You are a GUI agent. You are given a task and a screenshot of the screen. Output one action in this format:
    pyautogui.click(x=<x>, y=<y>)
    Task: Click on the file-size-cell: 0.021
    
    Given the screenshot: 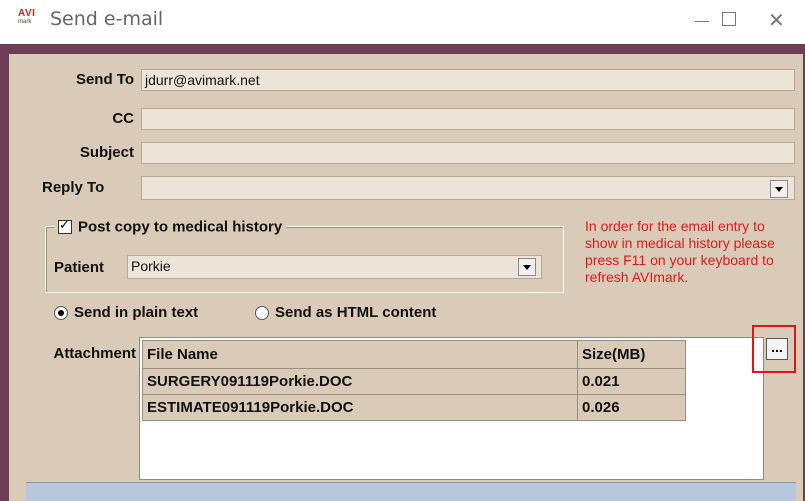 What is the action you would take?
    pyautogui.click(x=631, y=381)
    